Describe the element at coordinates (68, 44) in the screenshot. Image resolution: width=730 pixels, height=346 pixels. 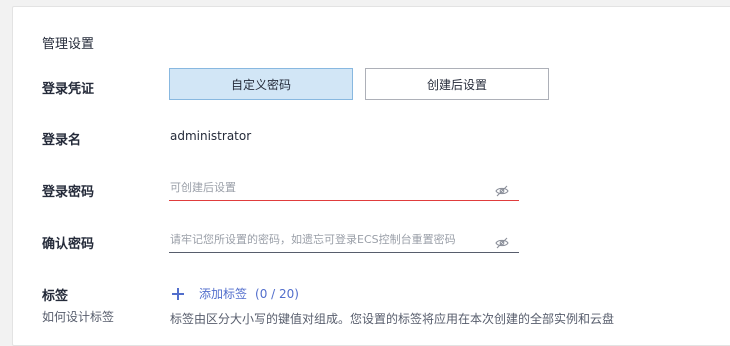
I see `section-title: 管理设置` at that location.